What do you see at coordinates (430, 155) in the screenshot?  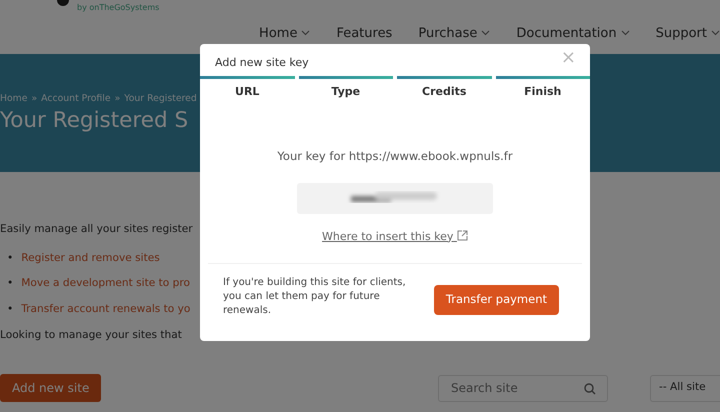 I see `site-url-link: https://www.ebook.wpnuls.fr` at bounding box center [430, 155].